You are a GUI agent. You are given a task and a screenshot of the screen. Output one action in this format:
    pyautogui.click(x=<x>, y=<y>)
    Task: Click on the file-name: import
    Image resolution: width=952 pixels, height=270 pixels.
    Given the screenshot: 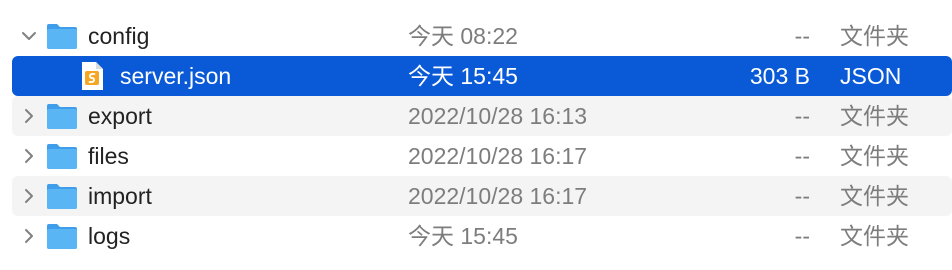 What is the action you would take?
    pyautogui.click(x=120, y=196)
    